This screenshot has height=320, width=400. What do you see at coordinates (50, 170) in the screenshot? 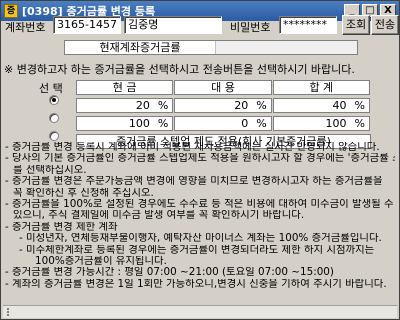
I see `note-line: 를 선택하십시오.` at bounding box center [50, 170].